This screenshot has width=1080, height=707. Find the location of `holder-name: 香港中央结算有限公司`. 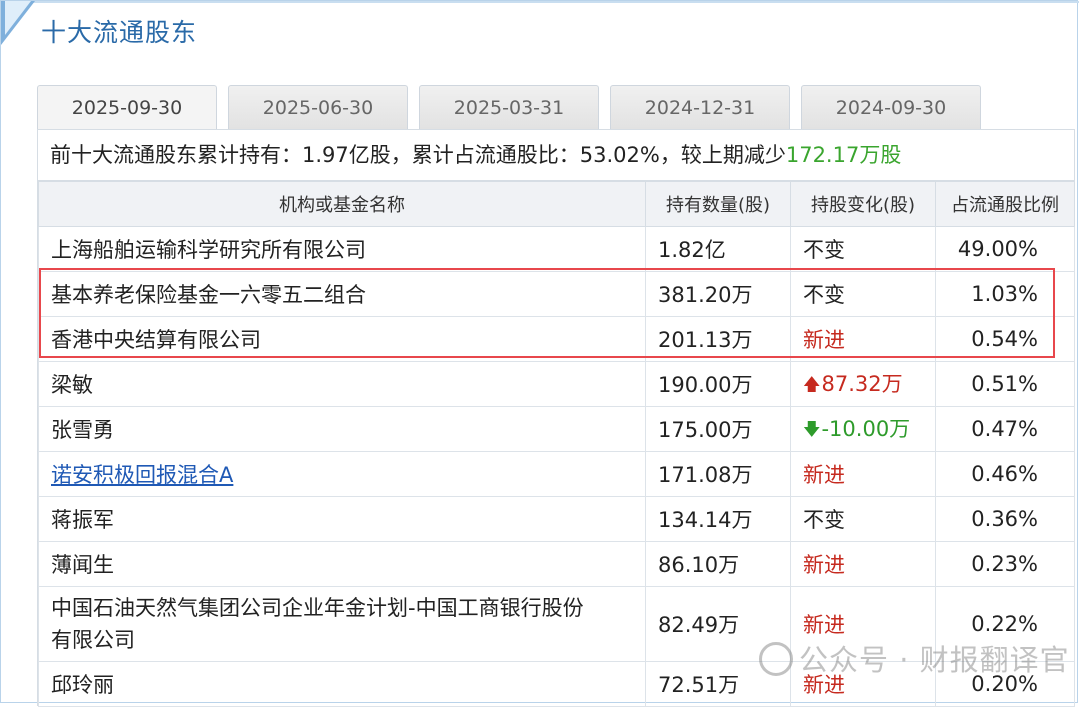

holder-name: 香港中央结算有限公司 is located at coordinates (342, 339).